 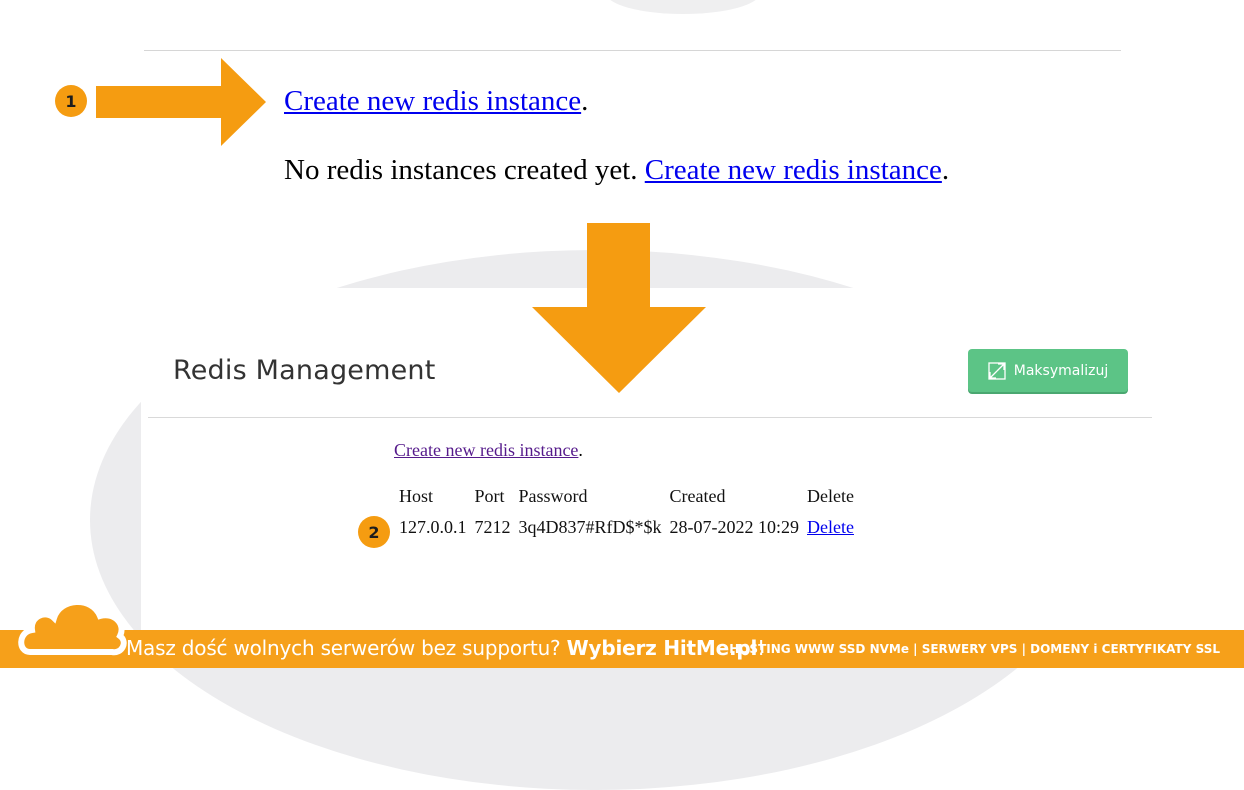 I want to click on maximize-button: Maksymalizuj, so click(x=1048, y=370).